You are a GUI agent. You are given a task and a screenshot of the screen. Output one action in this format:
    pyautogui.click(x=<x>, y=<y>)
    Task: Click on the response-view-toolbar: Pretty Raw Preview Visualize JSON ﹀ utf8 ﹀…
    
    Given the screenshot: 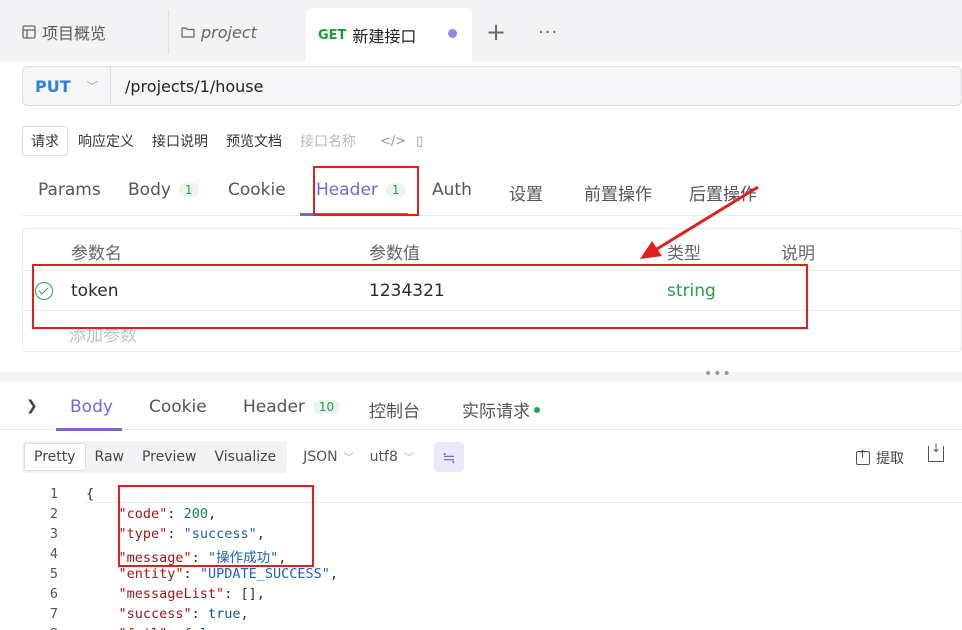 What is the action you would take?
    pyautogui.click(x=492, y=457)
    